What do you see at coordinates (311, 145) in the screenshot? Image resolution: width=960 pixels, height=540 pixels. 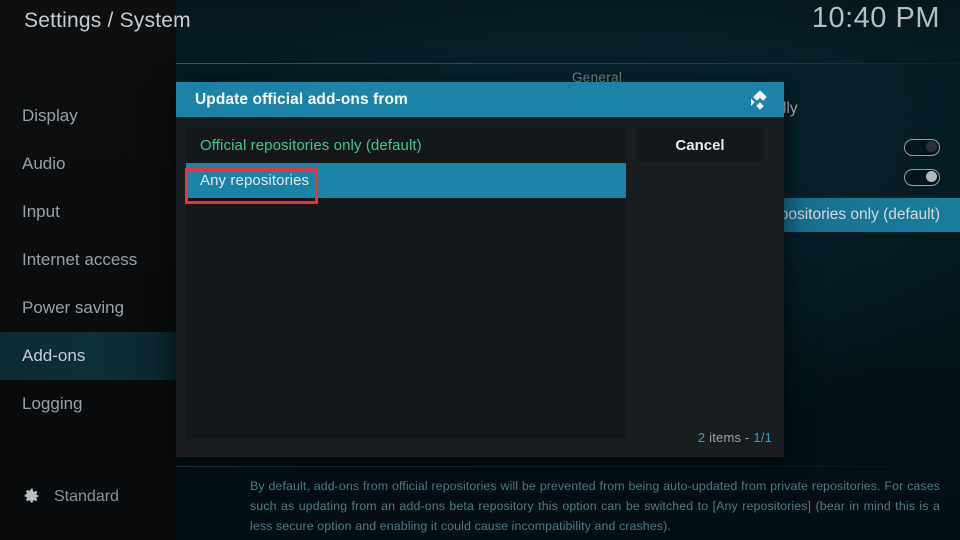 I see `option-label: Official repositories only (default)` at bounding box center [311, 145].